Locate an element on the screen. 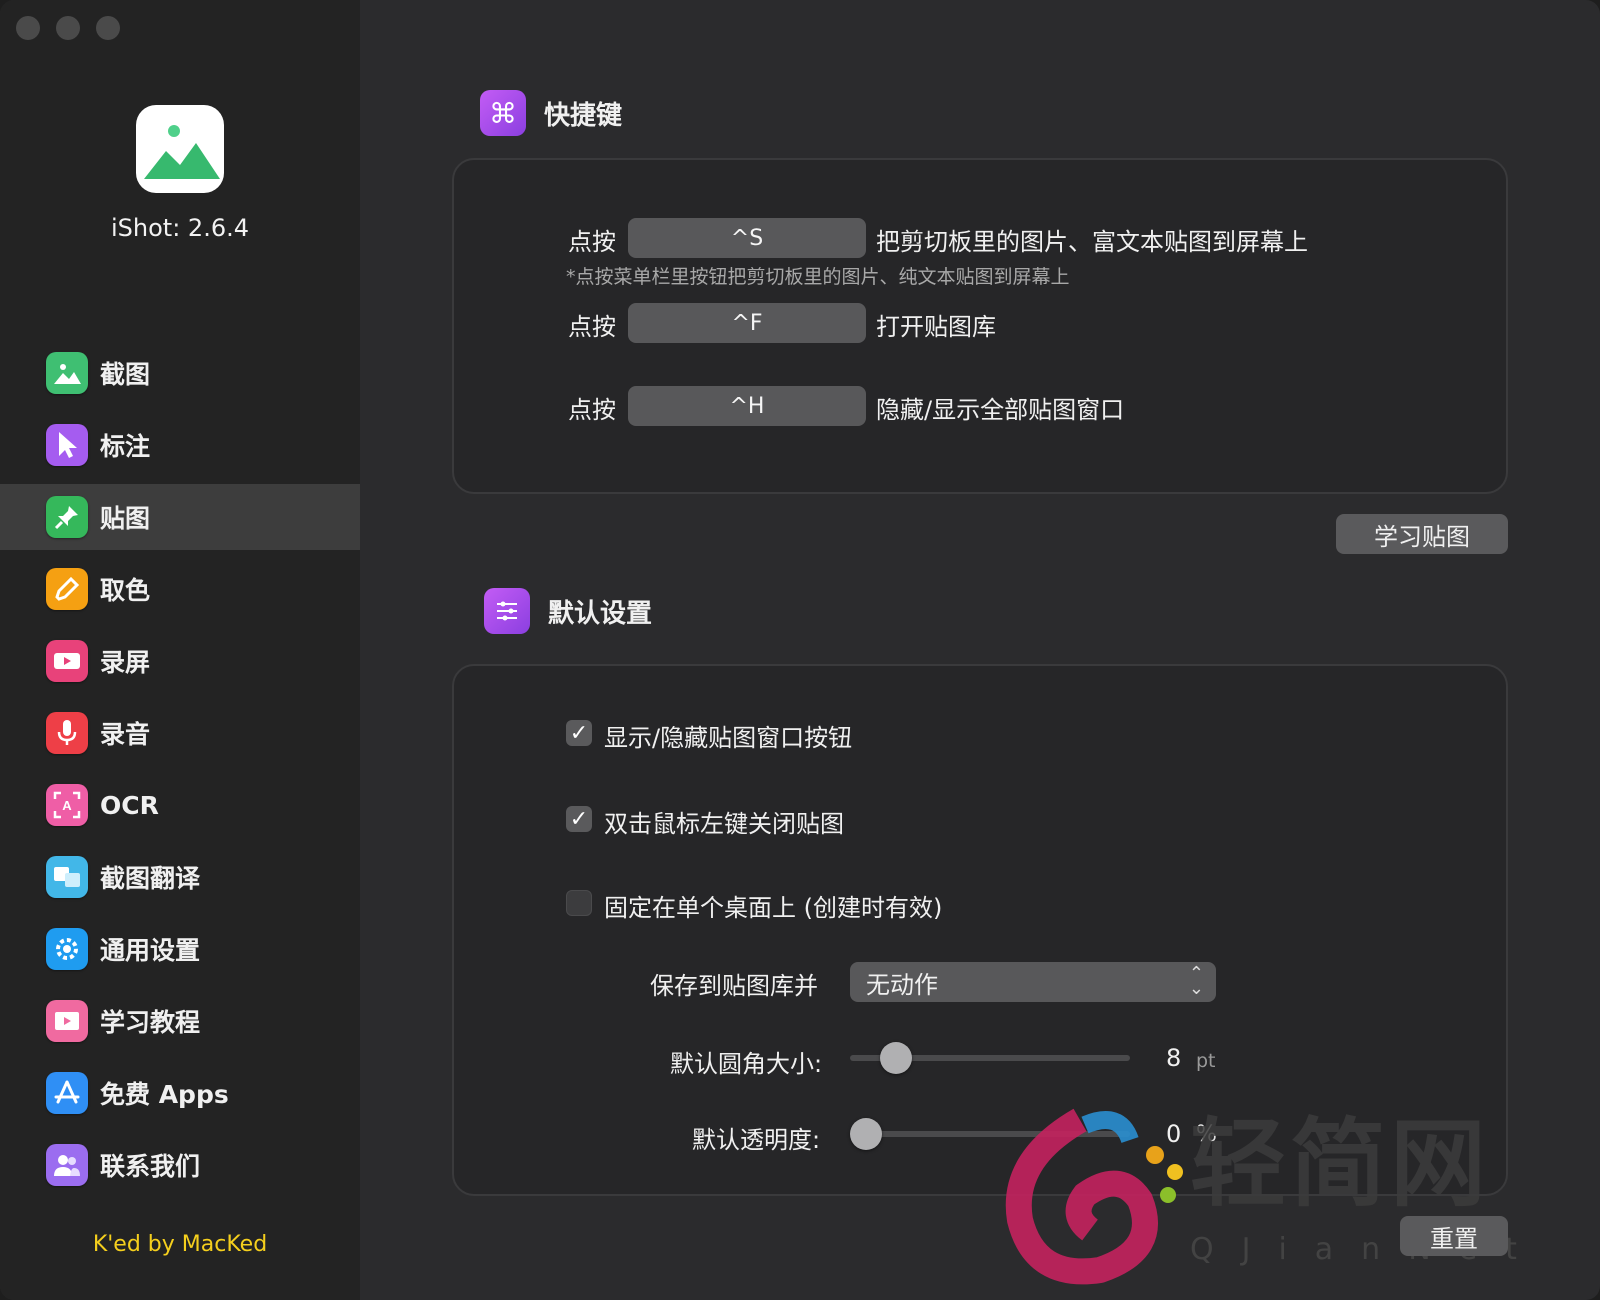 The image size is (1600, 1300). shortcut-hint: *点按菜单栏里按钮把剪切板里的图片、纯文本贴图到屏幕上 is located at coordinates (818, 277).